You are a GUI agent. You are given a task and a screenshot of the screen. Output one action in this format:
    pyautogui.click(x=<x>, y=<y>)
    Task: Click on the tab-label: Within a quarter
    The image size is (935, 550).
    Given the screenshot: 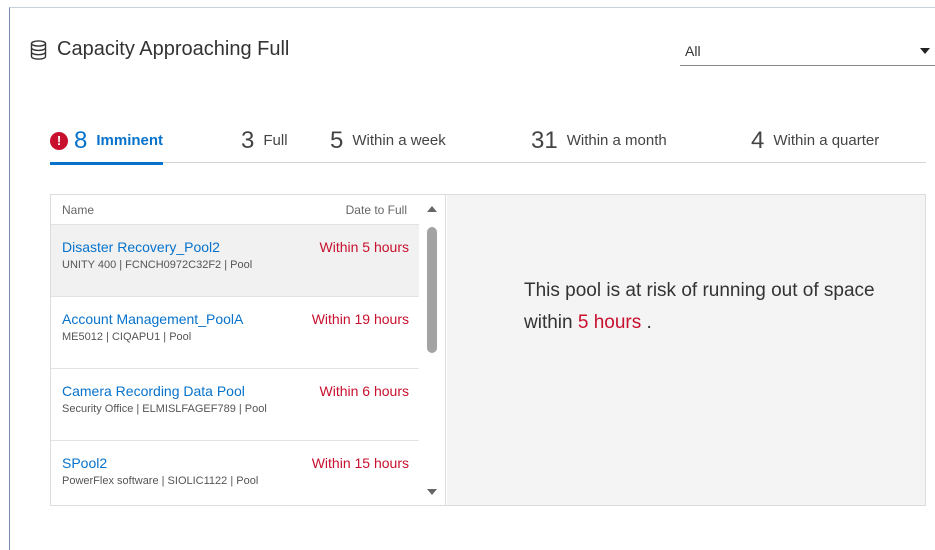 What is the action you would take?
    pyautogui.click(x=826, y=140)
    